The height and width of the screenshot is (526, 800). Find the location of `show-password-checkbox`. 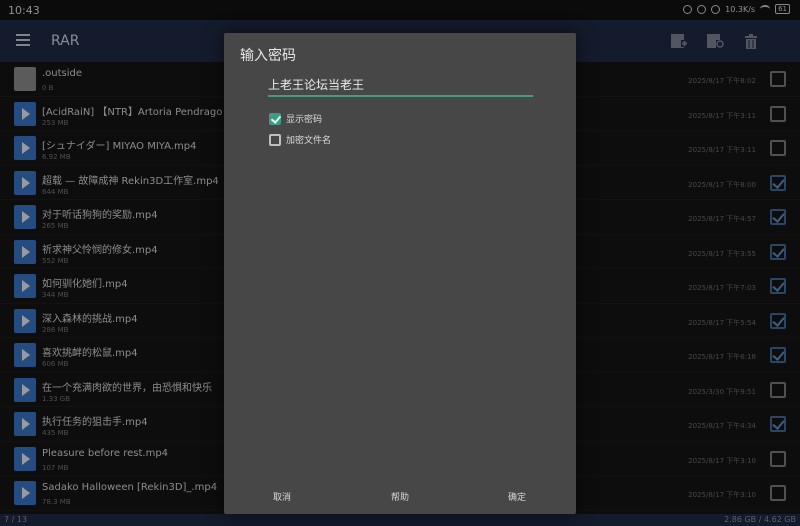

show-password-checkbox is located at coordinates (275, 118).